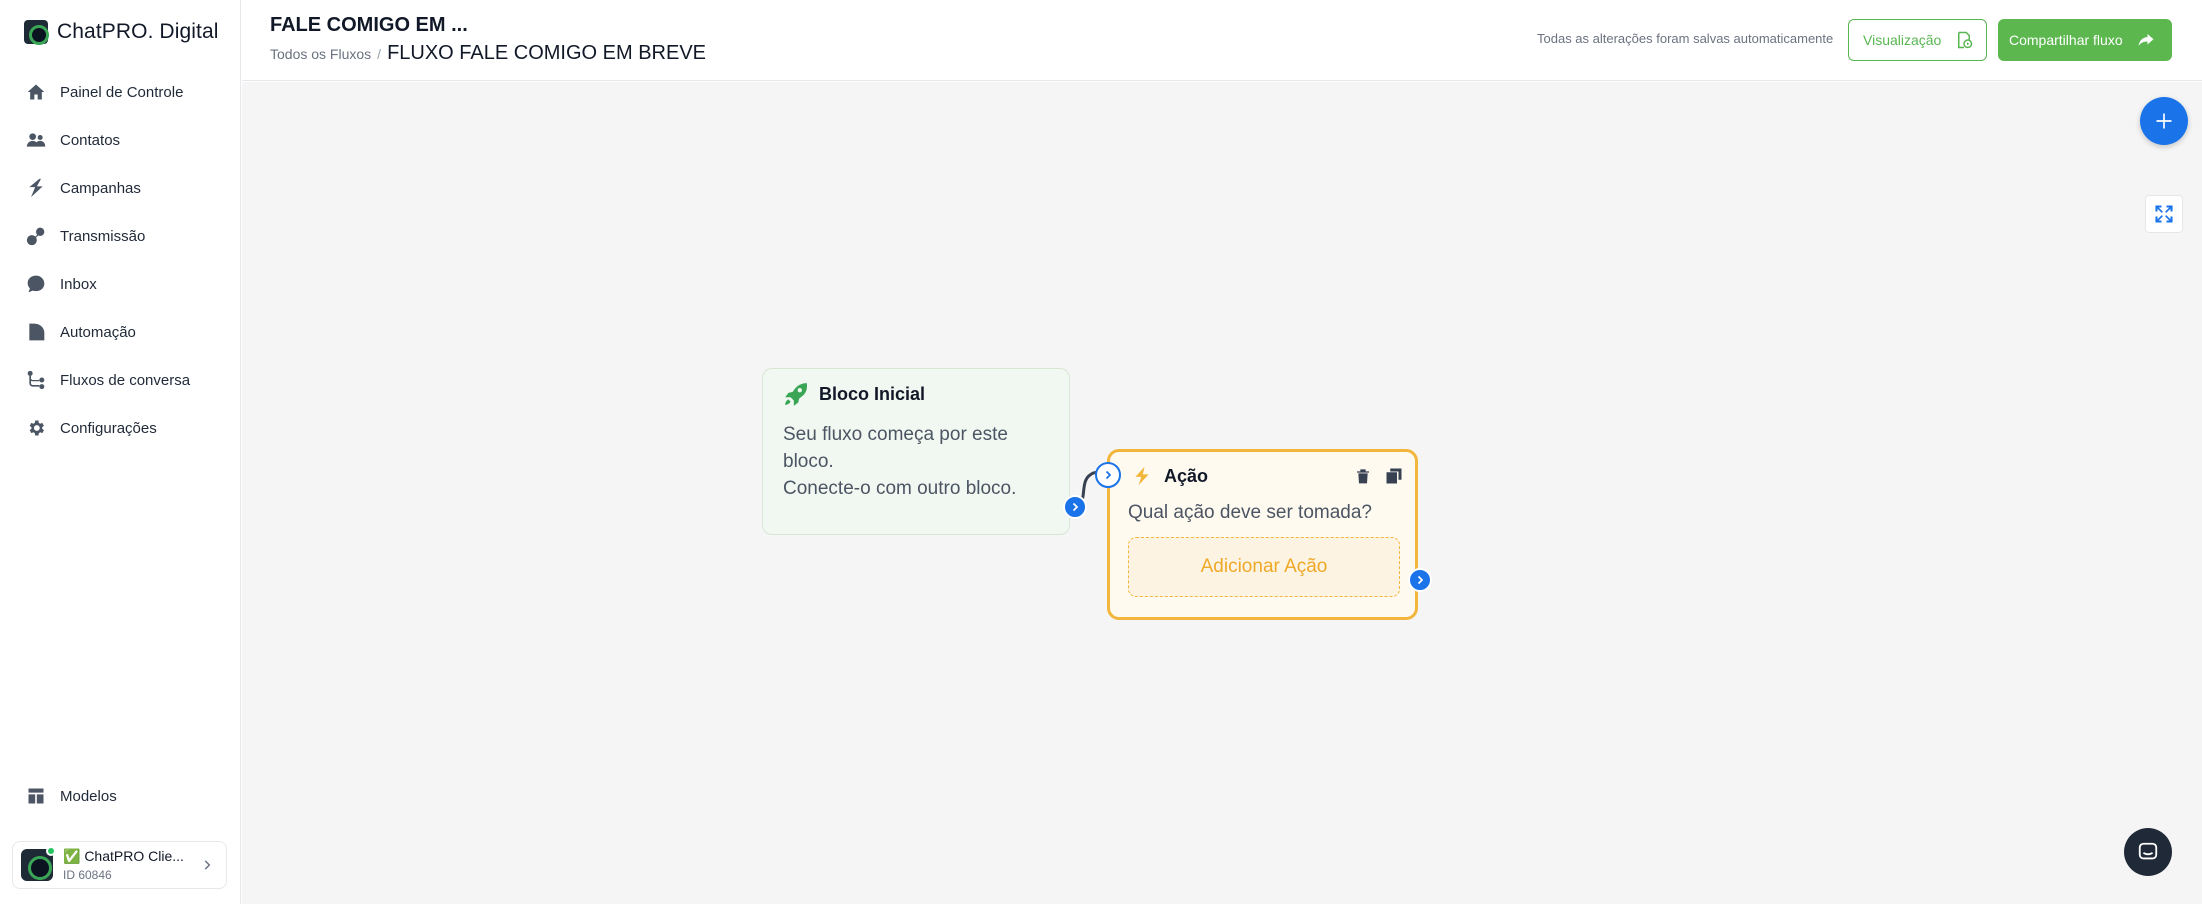  I want to click on preview-button-label: Visualização, so click(1902, 40).